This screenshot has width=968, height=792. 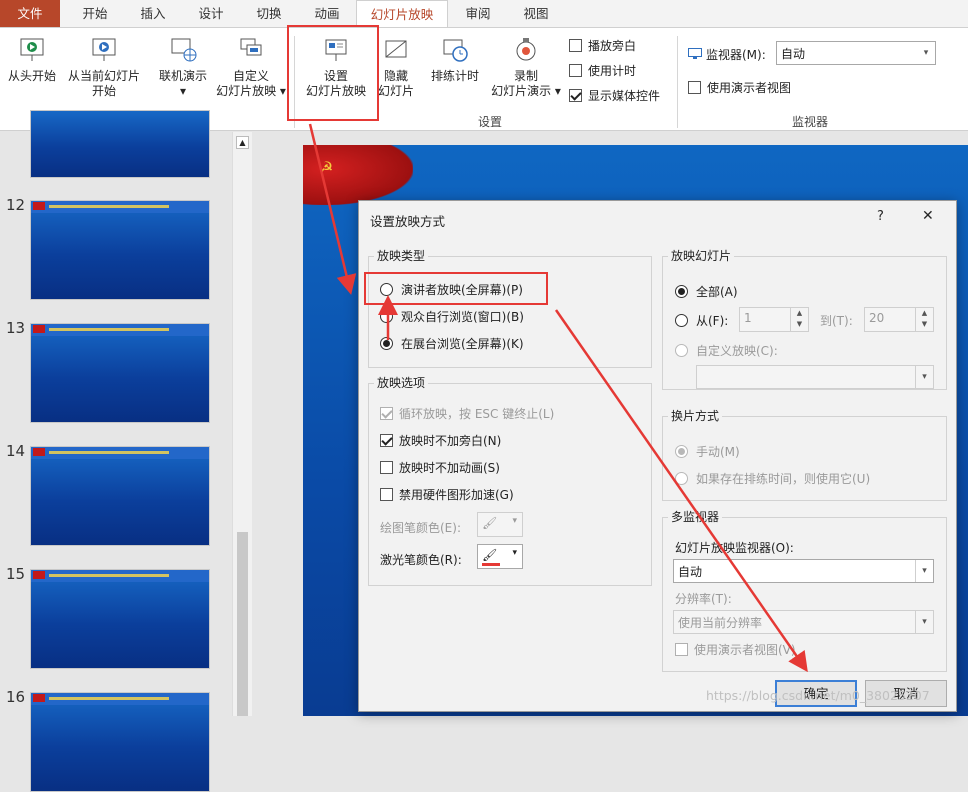 What do you see at coordinates (16, 205) in the screenshot?
I see `slide-number: 12` at bounding box center [16, 205].